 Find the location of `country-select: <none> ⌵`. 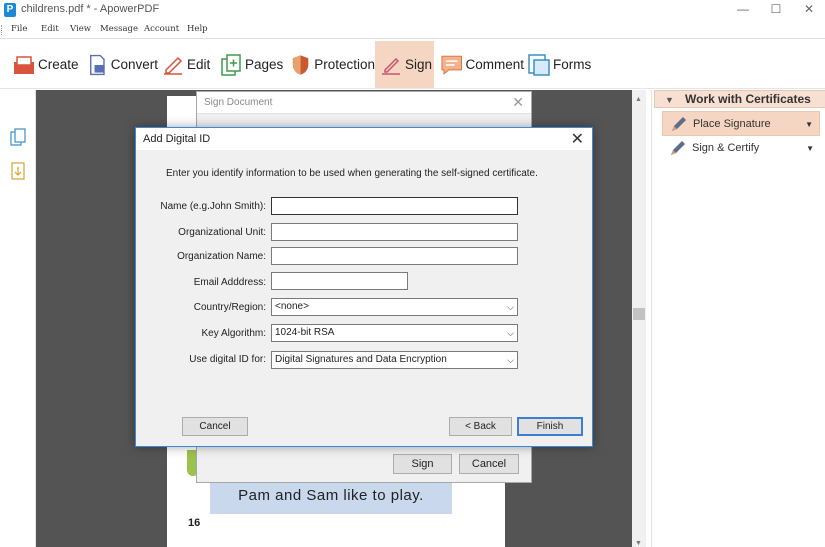

country-select: <none> ⌵ is located at coordinates (394, 307).